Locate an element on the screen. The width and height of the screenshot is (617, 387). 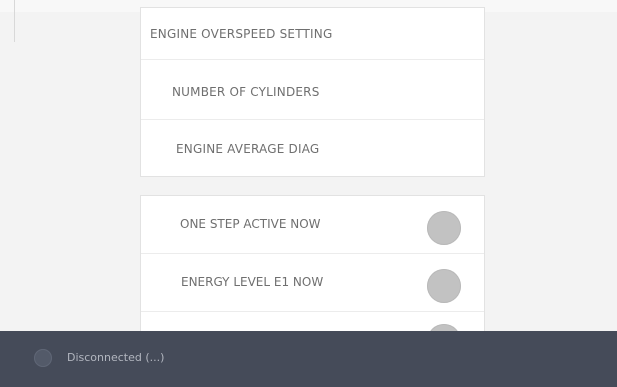
status-bar: Disconnected (...) is located at coordinates (308, 359).